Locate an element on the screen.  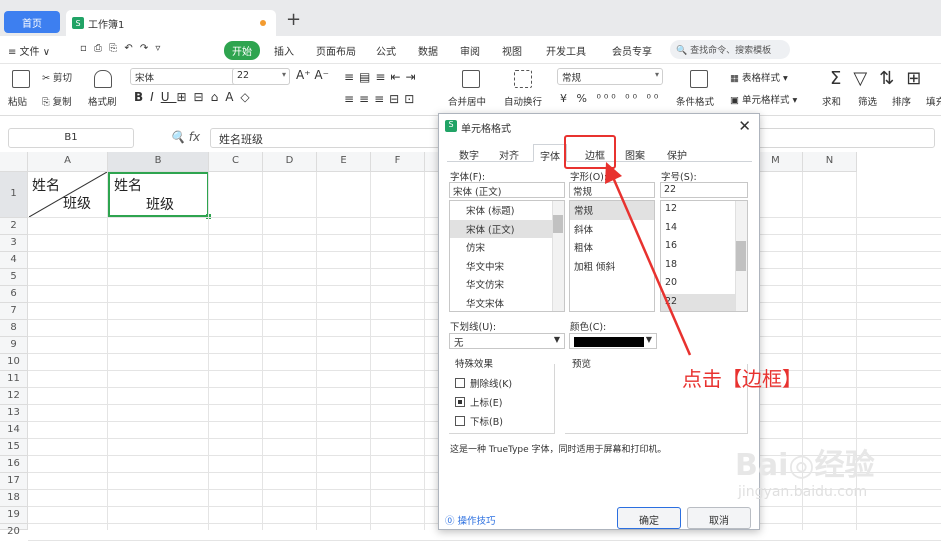
sum-label: 求和 is located at coordinates (831, 101).